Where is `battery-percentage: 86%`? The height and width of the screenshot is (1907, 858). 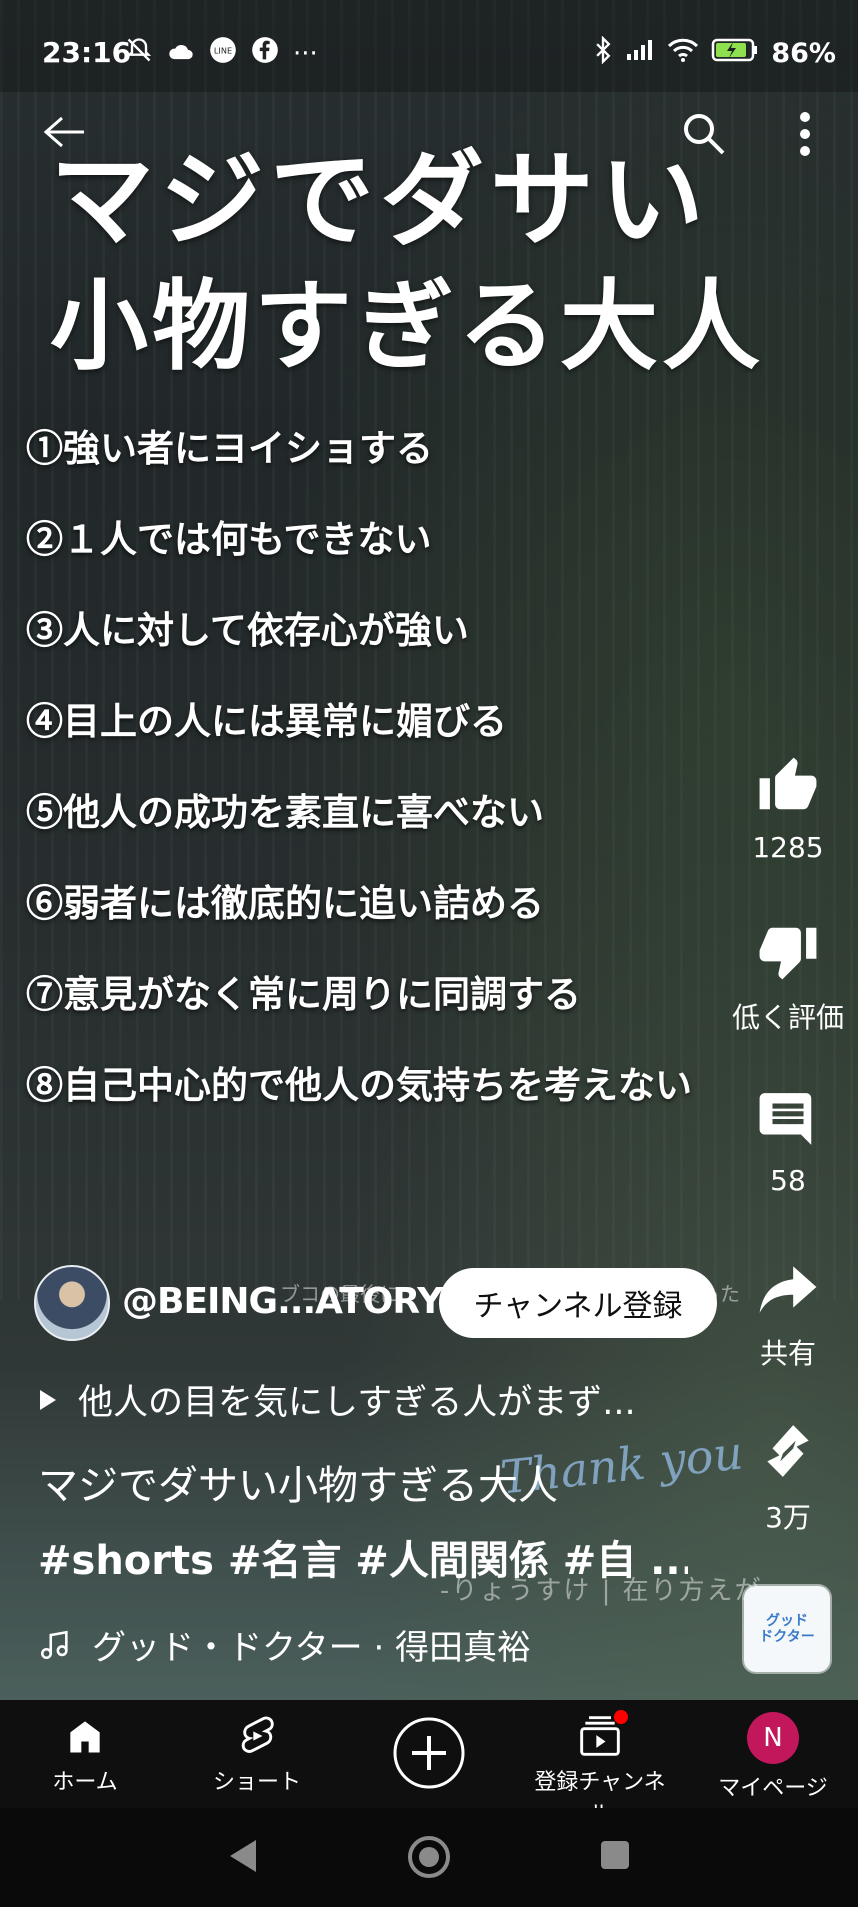 battery-percentage: 86% is located at coordinates (803, 53).